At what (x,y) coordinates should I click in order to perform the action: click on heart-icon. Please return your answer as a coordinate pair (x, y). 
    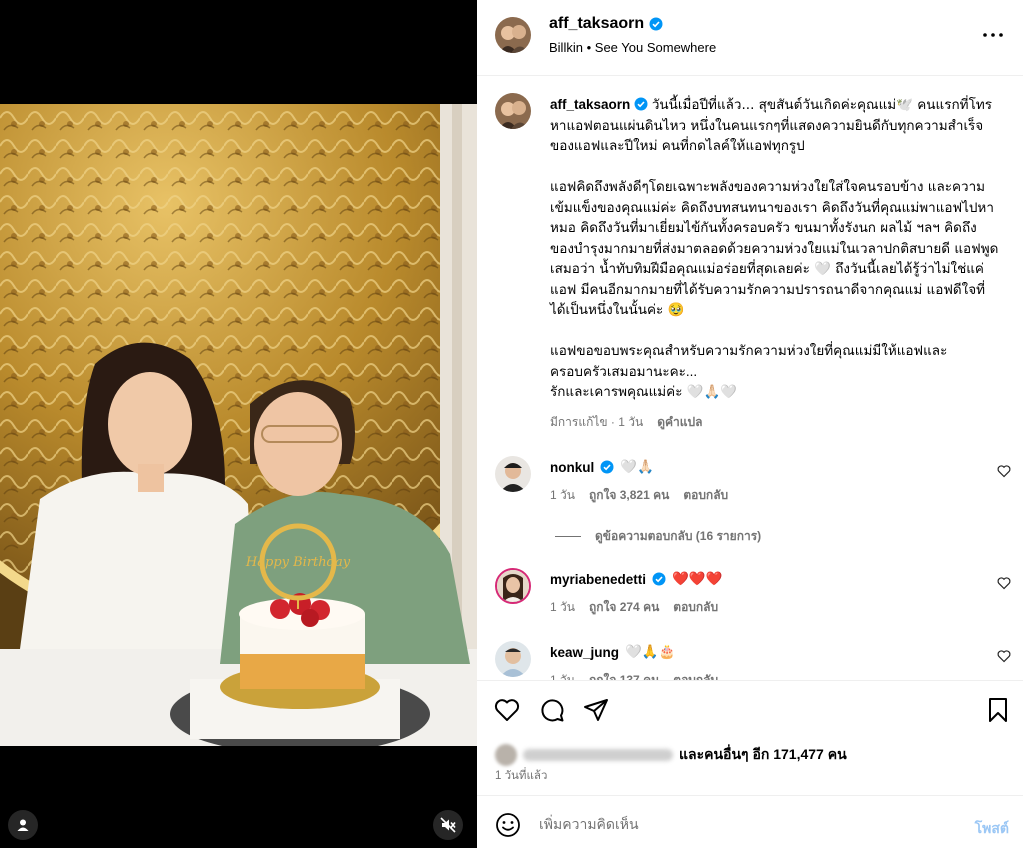
    Looking at the image, I should click on (507, 710).